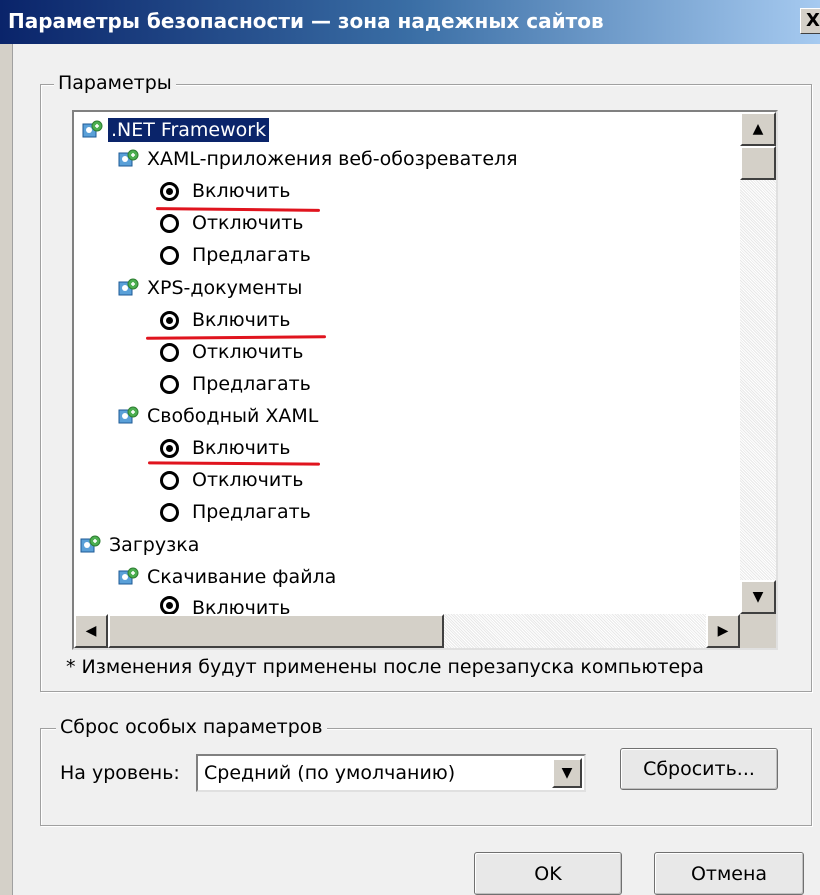 The width and height of the screenshot is (820, 895). Describe the element at coordinates (120, 773) in the screenshot. I see `level-label: На уровень:` at that location.